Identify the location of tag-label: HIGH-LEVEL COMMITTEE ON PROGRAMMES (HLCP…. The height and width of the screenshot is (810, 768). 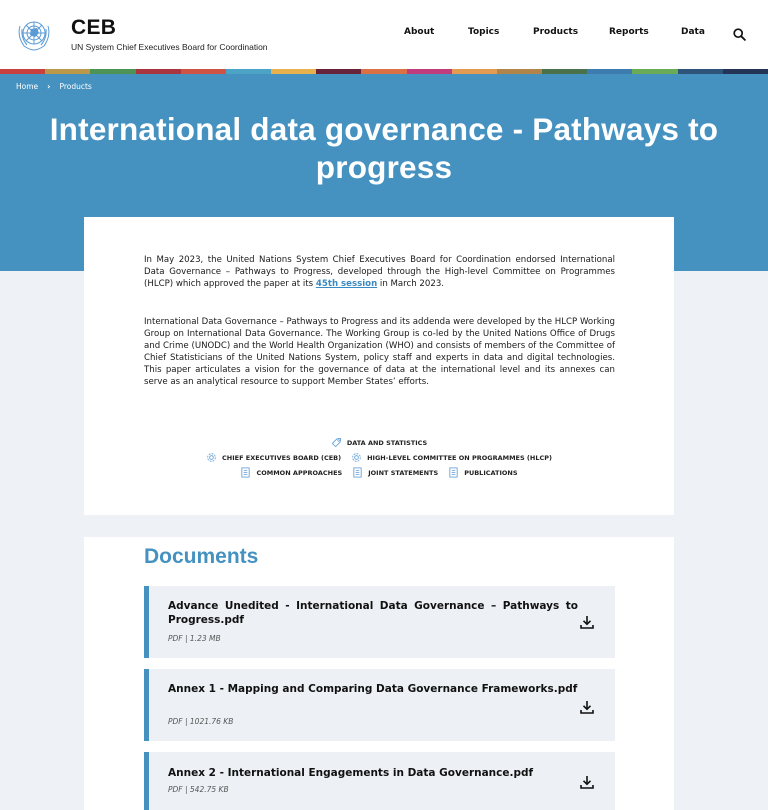
(459, 457).